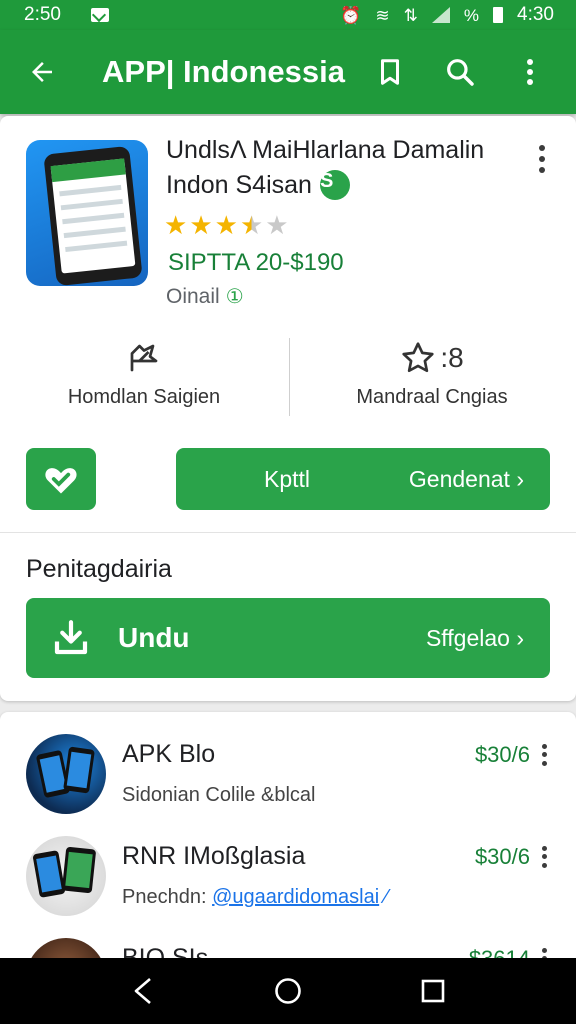 The width and height of the screenshot is (576, 1024). I want to click on download-button: Undu Sffgelao ›, so click(288, 638).